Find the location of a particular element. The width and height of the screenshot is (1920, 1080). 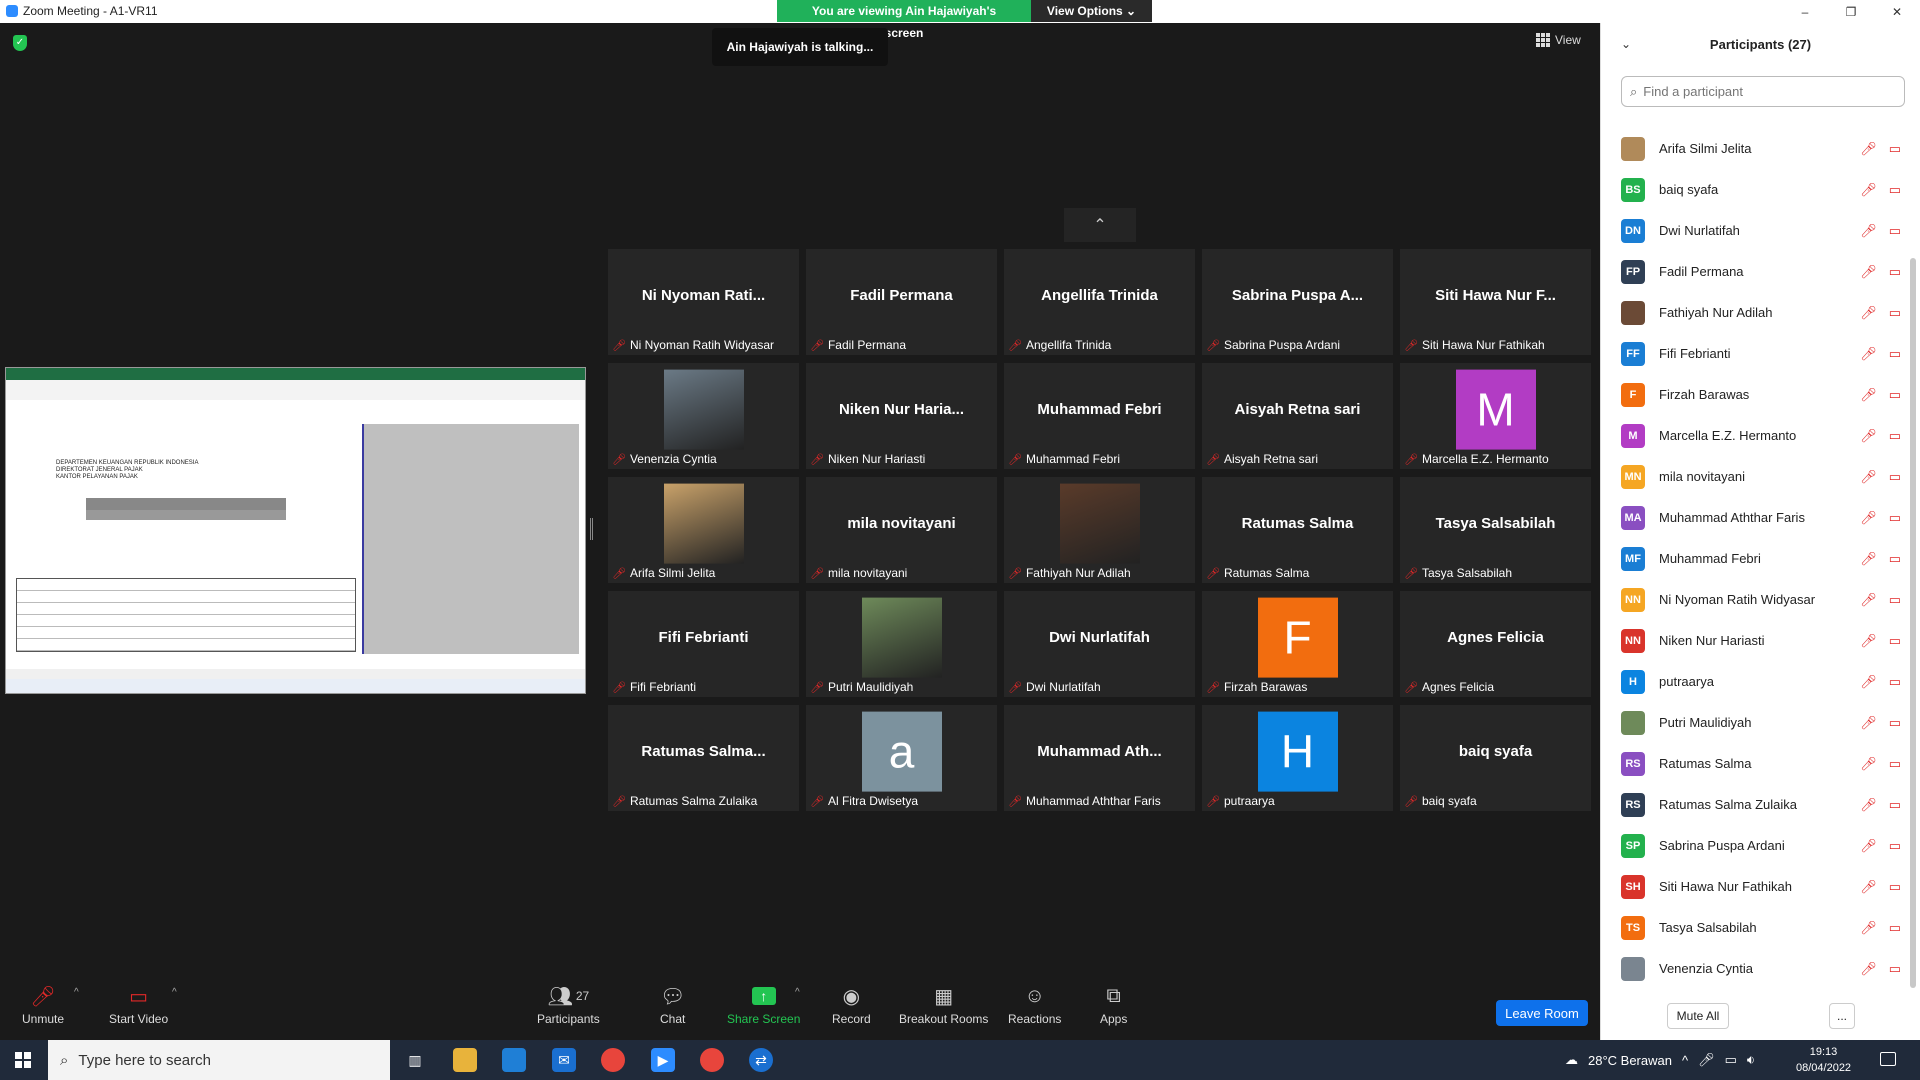

task-view-icon: ▥ is located at coordinates (415, 1060).